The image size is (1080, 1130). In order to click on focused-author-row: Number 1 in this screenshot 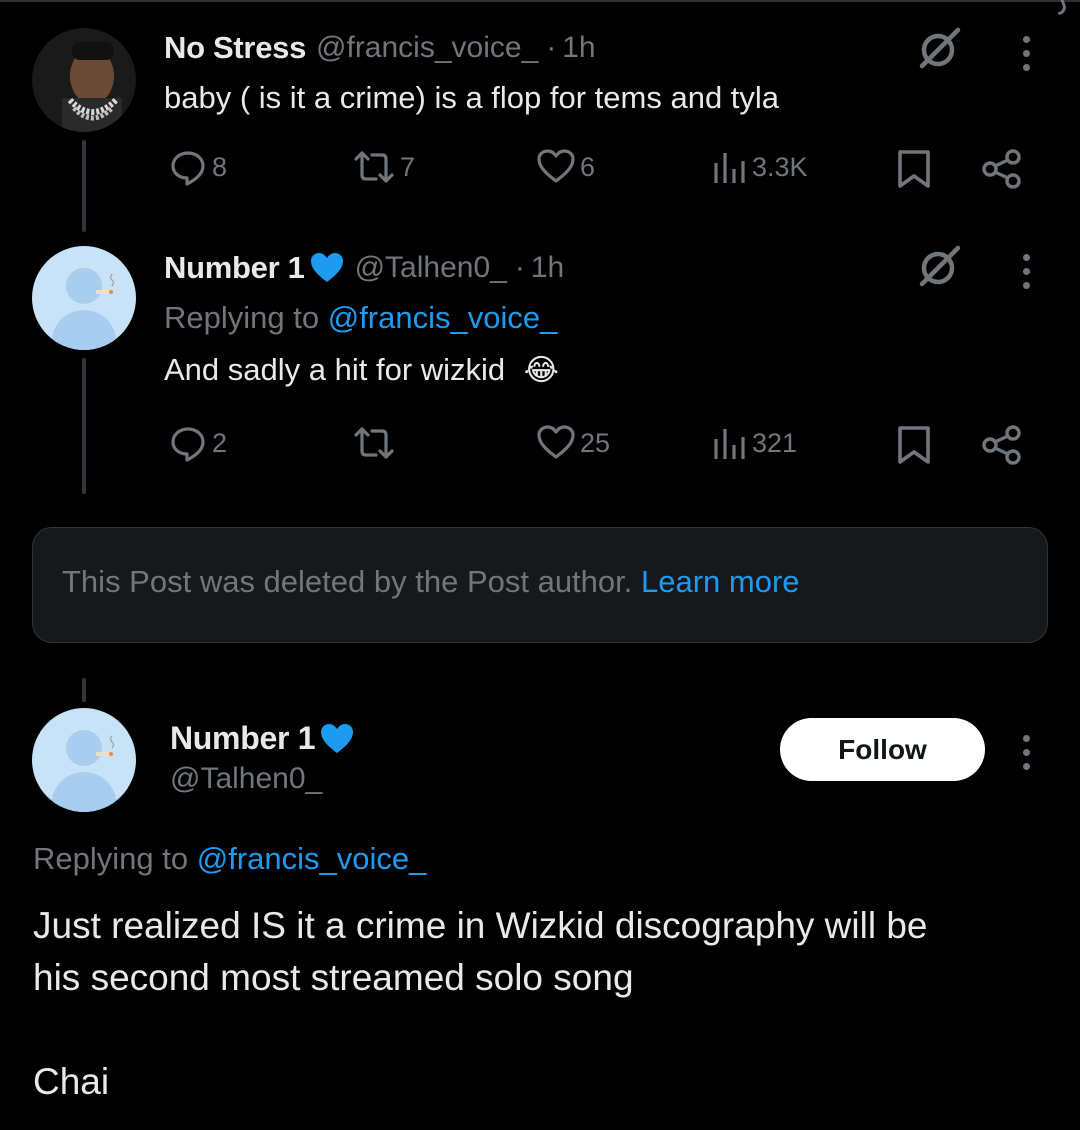, I will do `click(262, 738)`.